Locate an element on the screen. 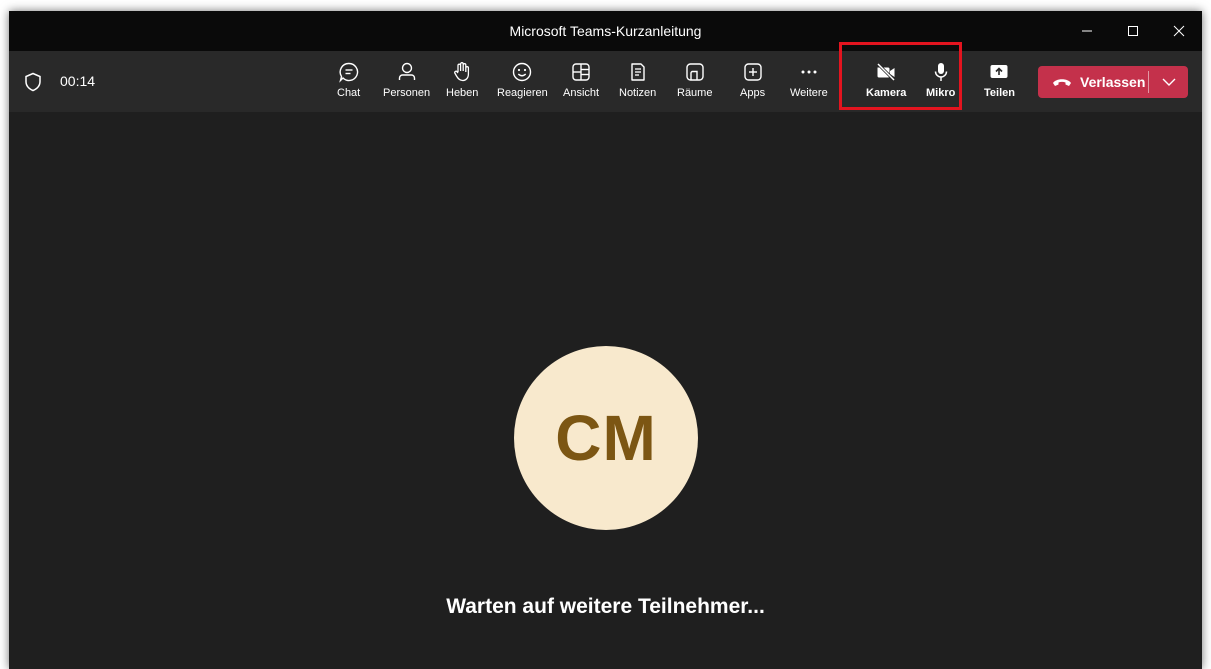 The width and height of the screenshot is (1211, 669). more-button: Weitere is located at coordinates (809, 84).